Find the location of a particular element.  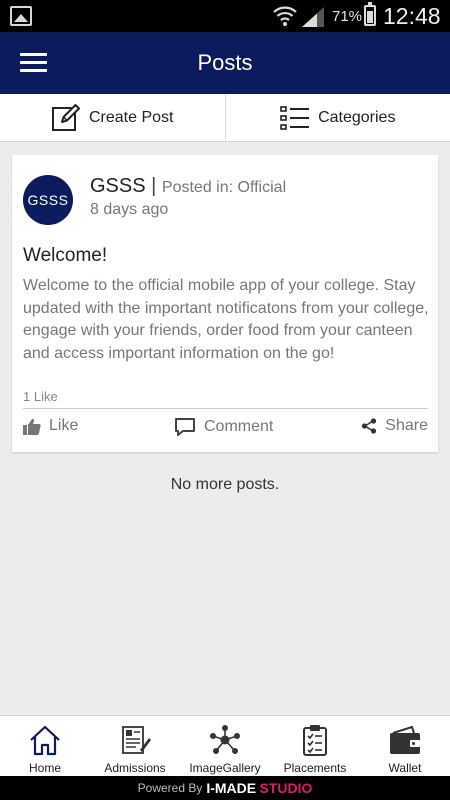

home-icon is located at coordinates (45, 740).